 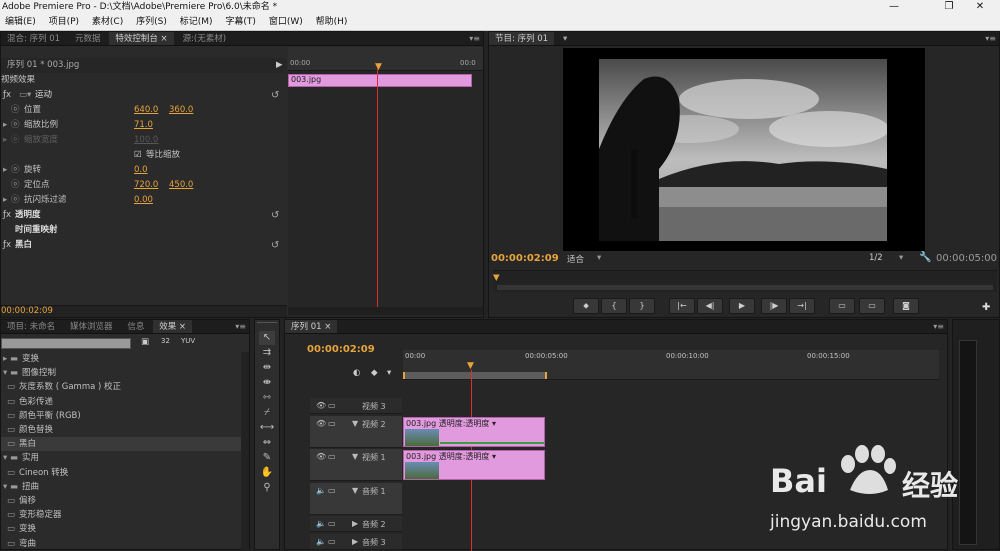 I want to click on zoom-tool-icon: ⚲, so click(x=267, y=488).